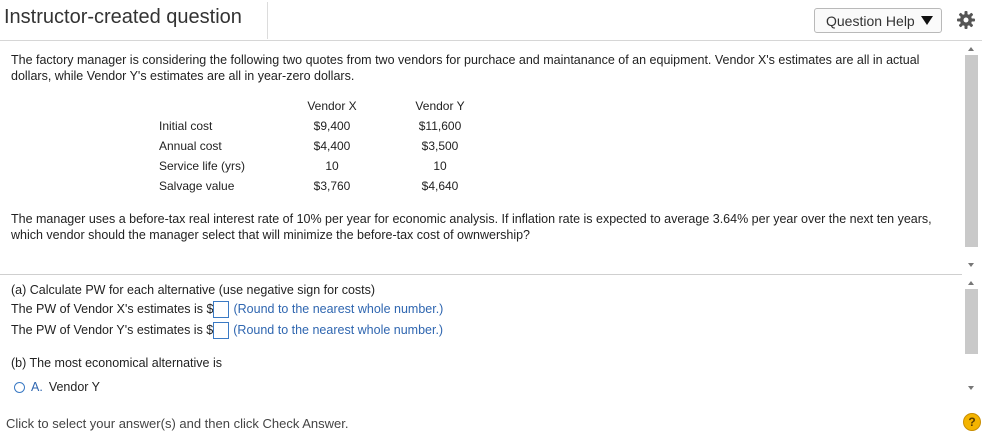  Describe the element at coordinates (332, 106) in the screenshot. I see `header-vendor-x: Vendor X` at that location.